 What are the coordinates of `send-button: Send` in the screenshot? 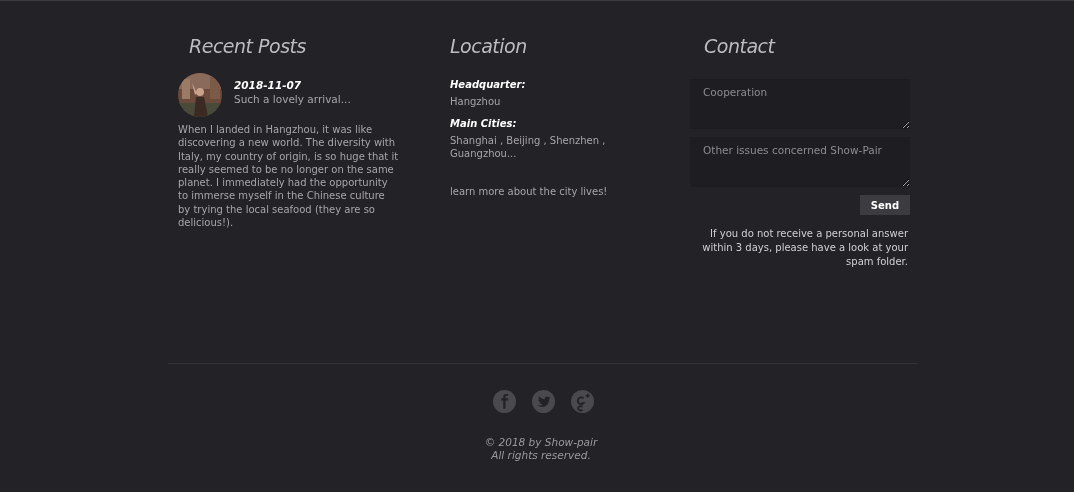 It's located at (885, 205).